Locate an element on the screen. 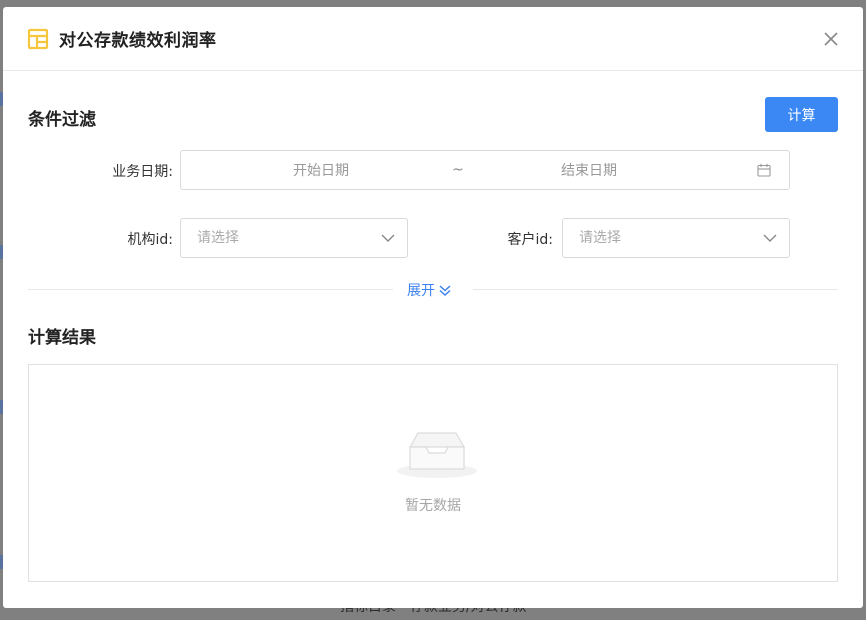  expand-toggle: 展开 is located at coordinates (429, 290).